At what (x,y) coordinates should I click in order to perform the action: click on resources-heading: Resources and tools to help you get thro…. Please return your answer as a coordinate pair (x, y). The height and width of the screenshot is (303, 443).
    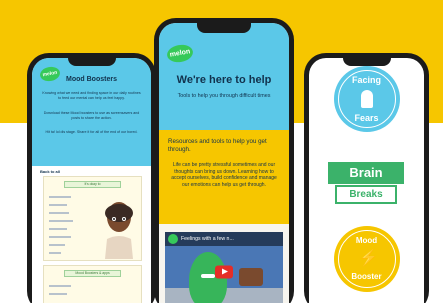
    Looking at the image, I should click on (217, 145).